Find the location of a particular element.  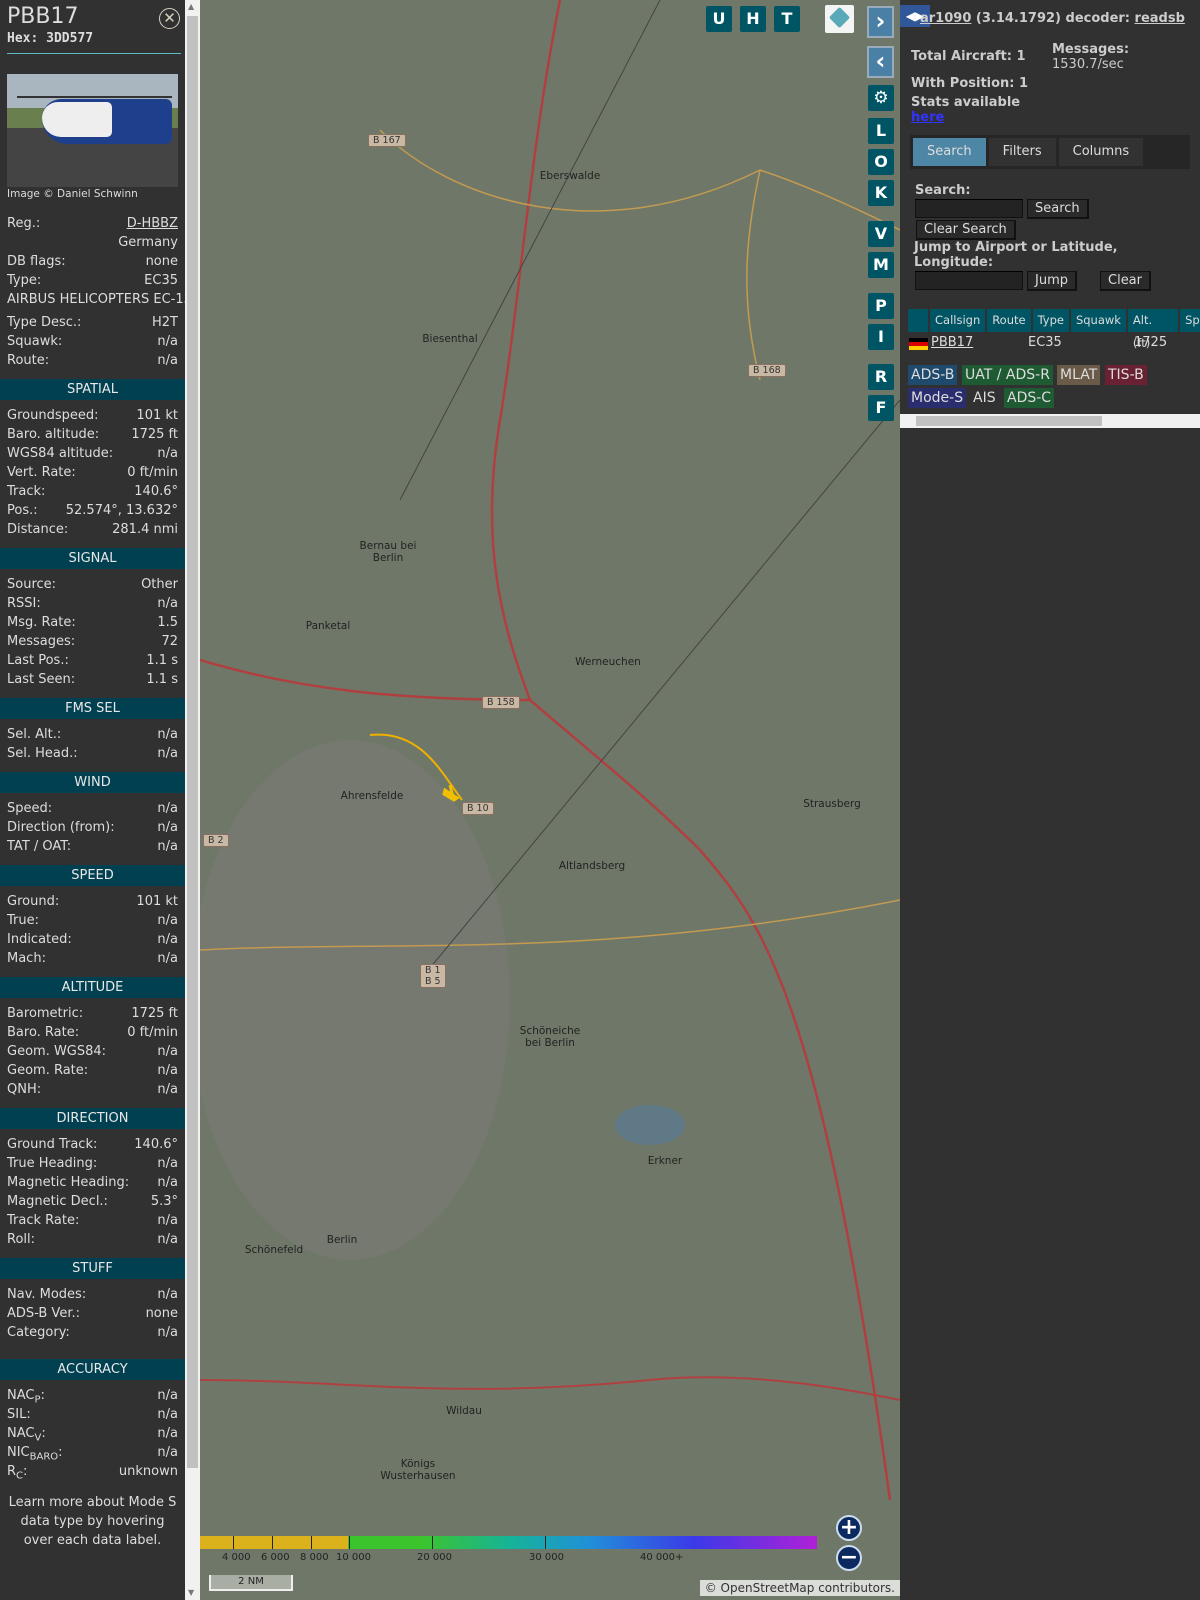

row-label: Sel. Head.: is located at coordinates (42, 753).